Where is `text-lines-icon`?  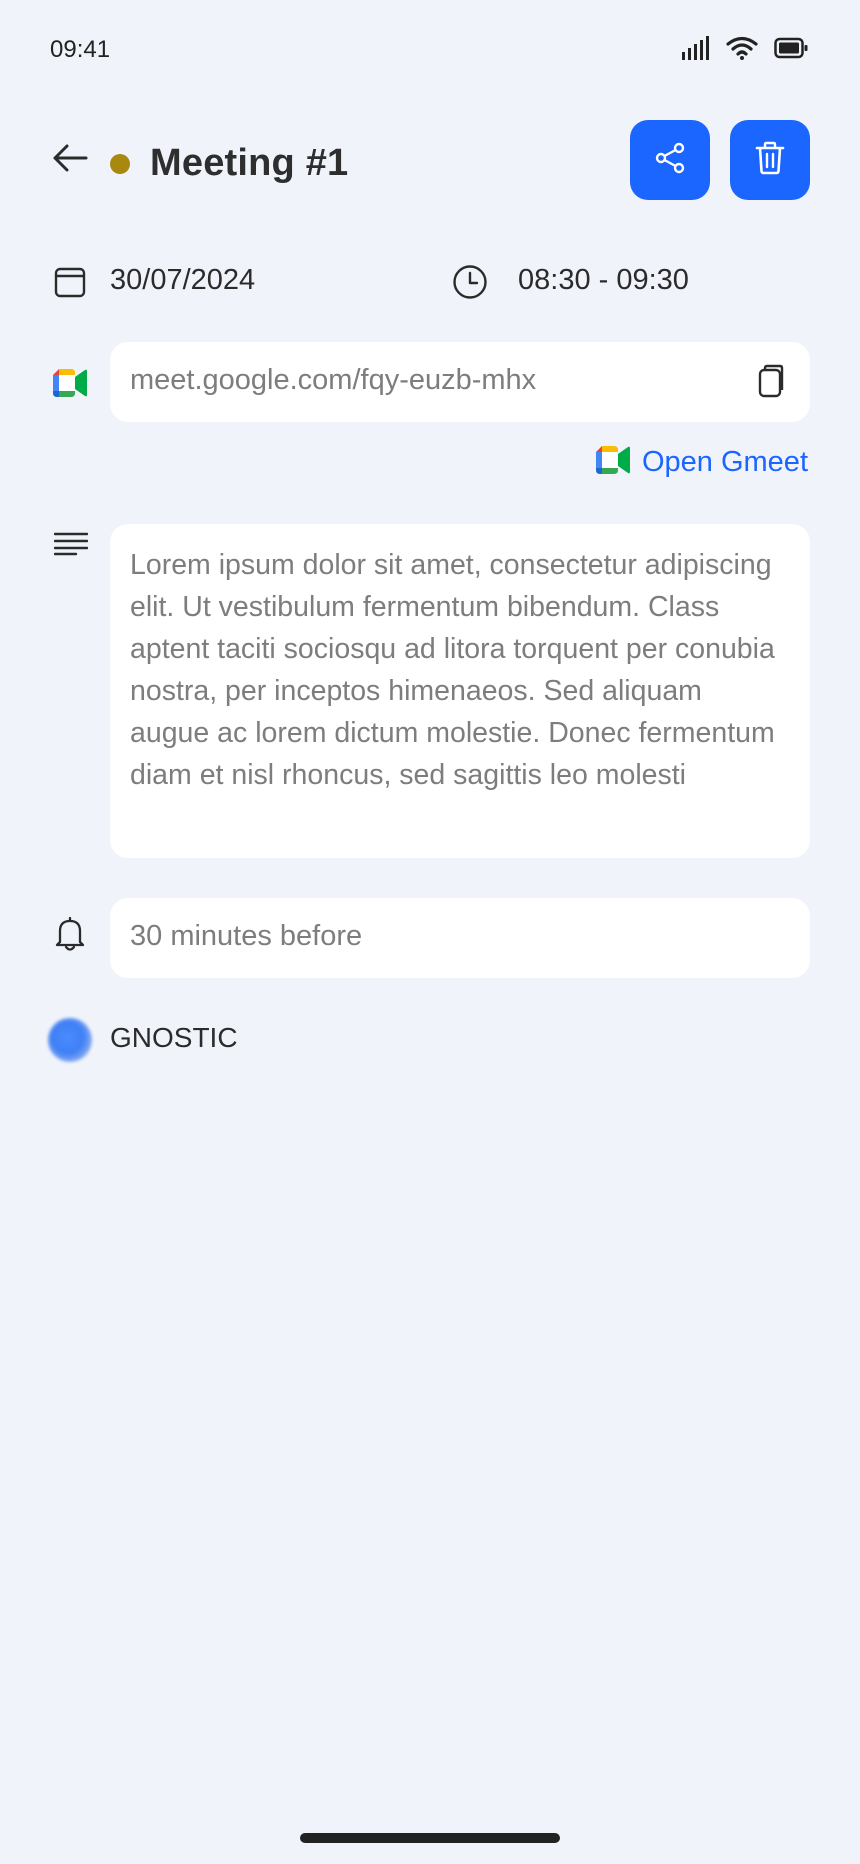
text-lines-icon is located at coordinates (71, 546).